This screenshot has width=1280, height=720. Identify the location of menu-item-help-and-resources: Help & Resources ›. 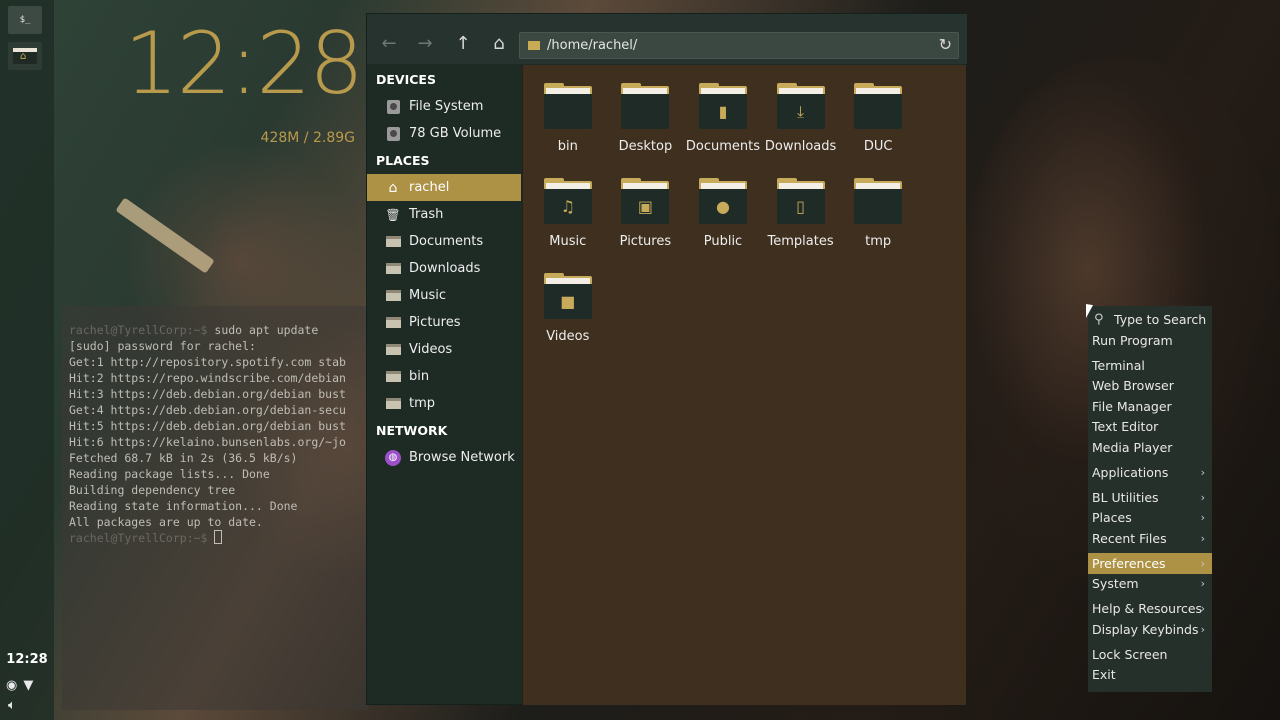
(1150, 609).